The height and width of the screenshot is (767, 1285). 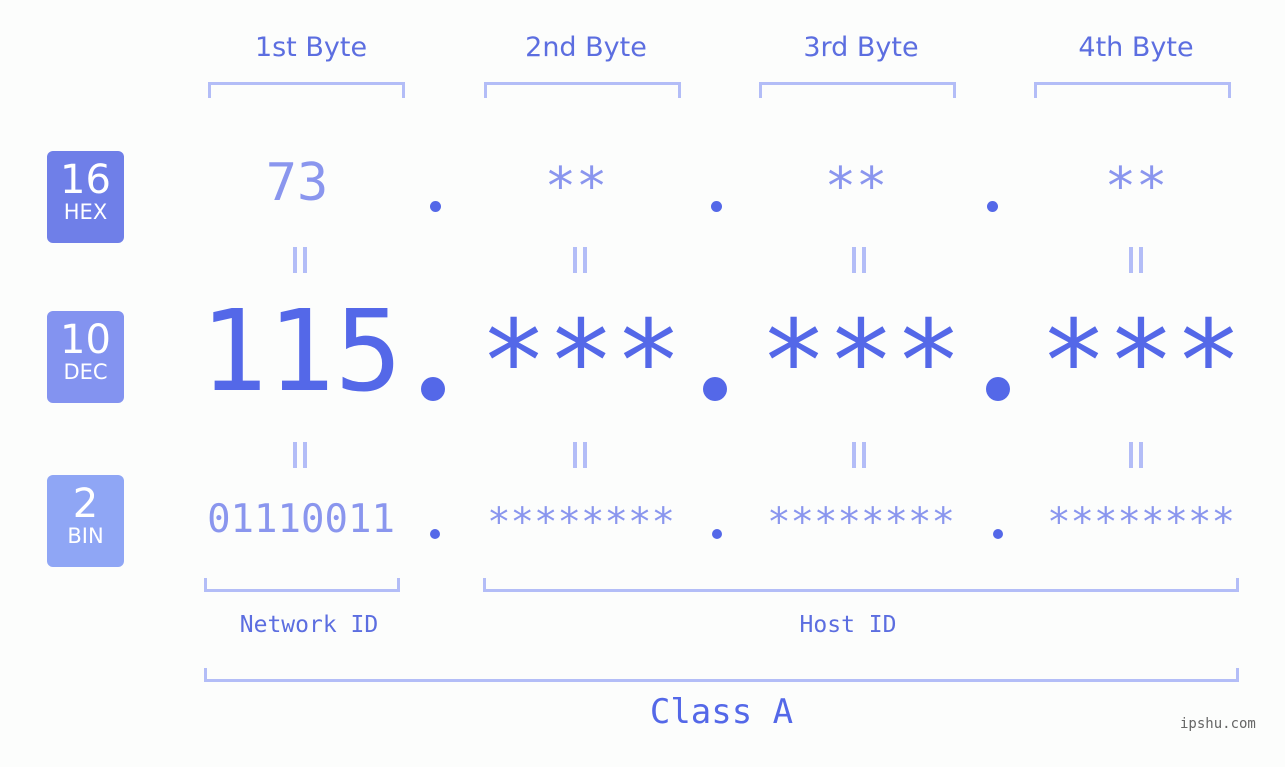 What do you see at coordinates (301, 519) in the screenshot?
I see `bin-byte-1: 01110011` at bounding box center [301, 519].